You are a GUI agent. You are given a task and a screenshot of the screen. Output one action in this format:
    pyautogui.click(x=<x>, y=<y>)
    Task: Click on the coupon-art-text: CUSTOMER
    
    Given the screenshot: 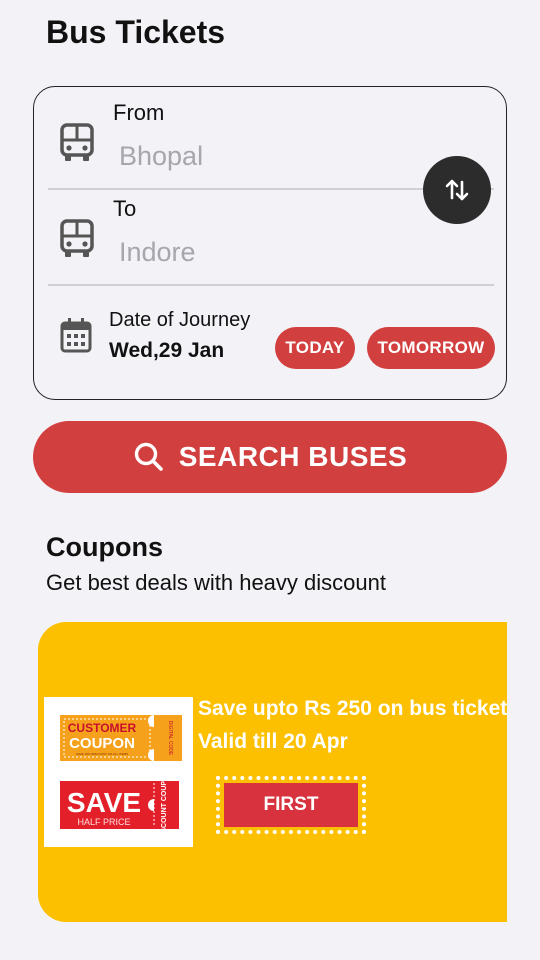 What is the action you would take?
    pyautogui.click(x=102, y=728)
    